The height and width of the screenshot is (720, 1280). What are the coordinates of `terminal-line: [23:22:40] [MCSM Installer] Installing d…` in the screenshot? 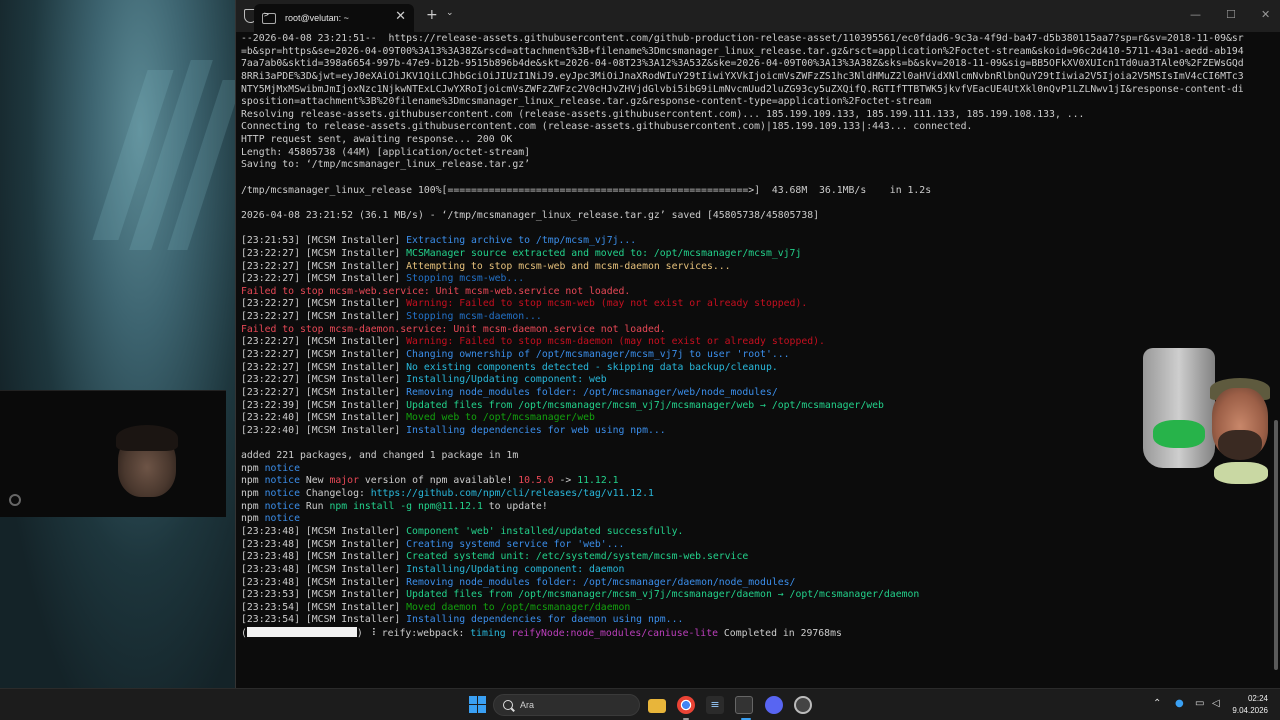 It's located at (756, 431).